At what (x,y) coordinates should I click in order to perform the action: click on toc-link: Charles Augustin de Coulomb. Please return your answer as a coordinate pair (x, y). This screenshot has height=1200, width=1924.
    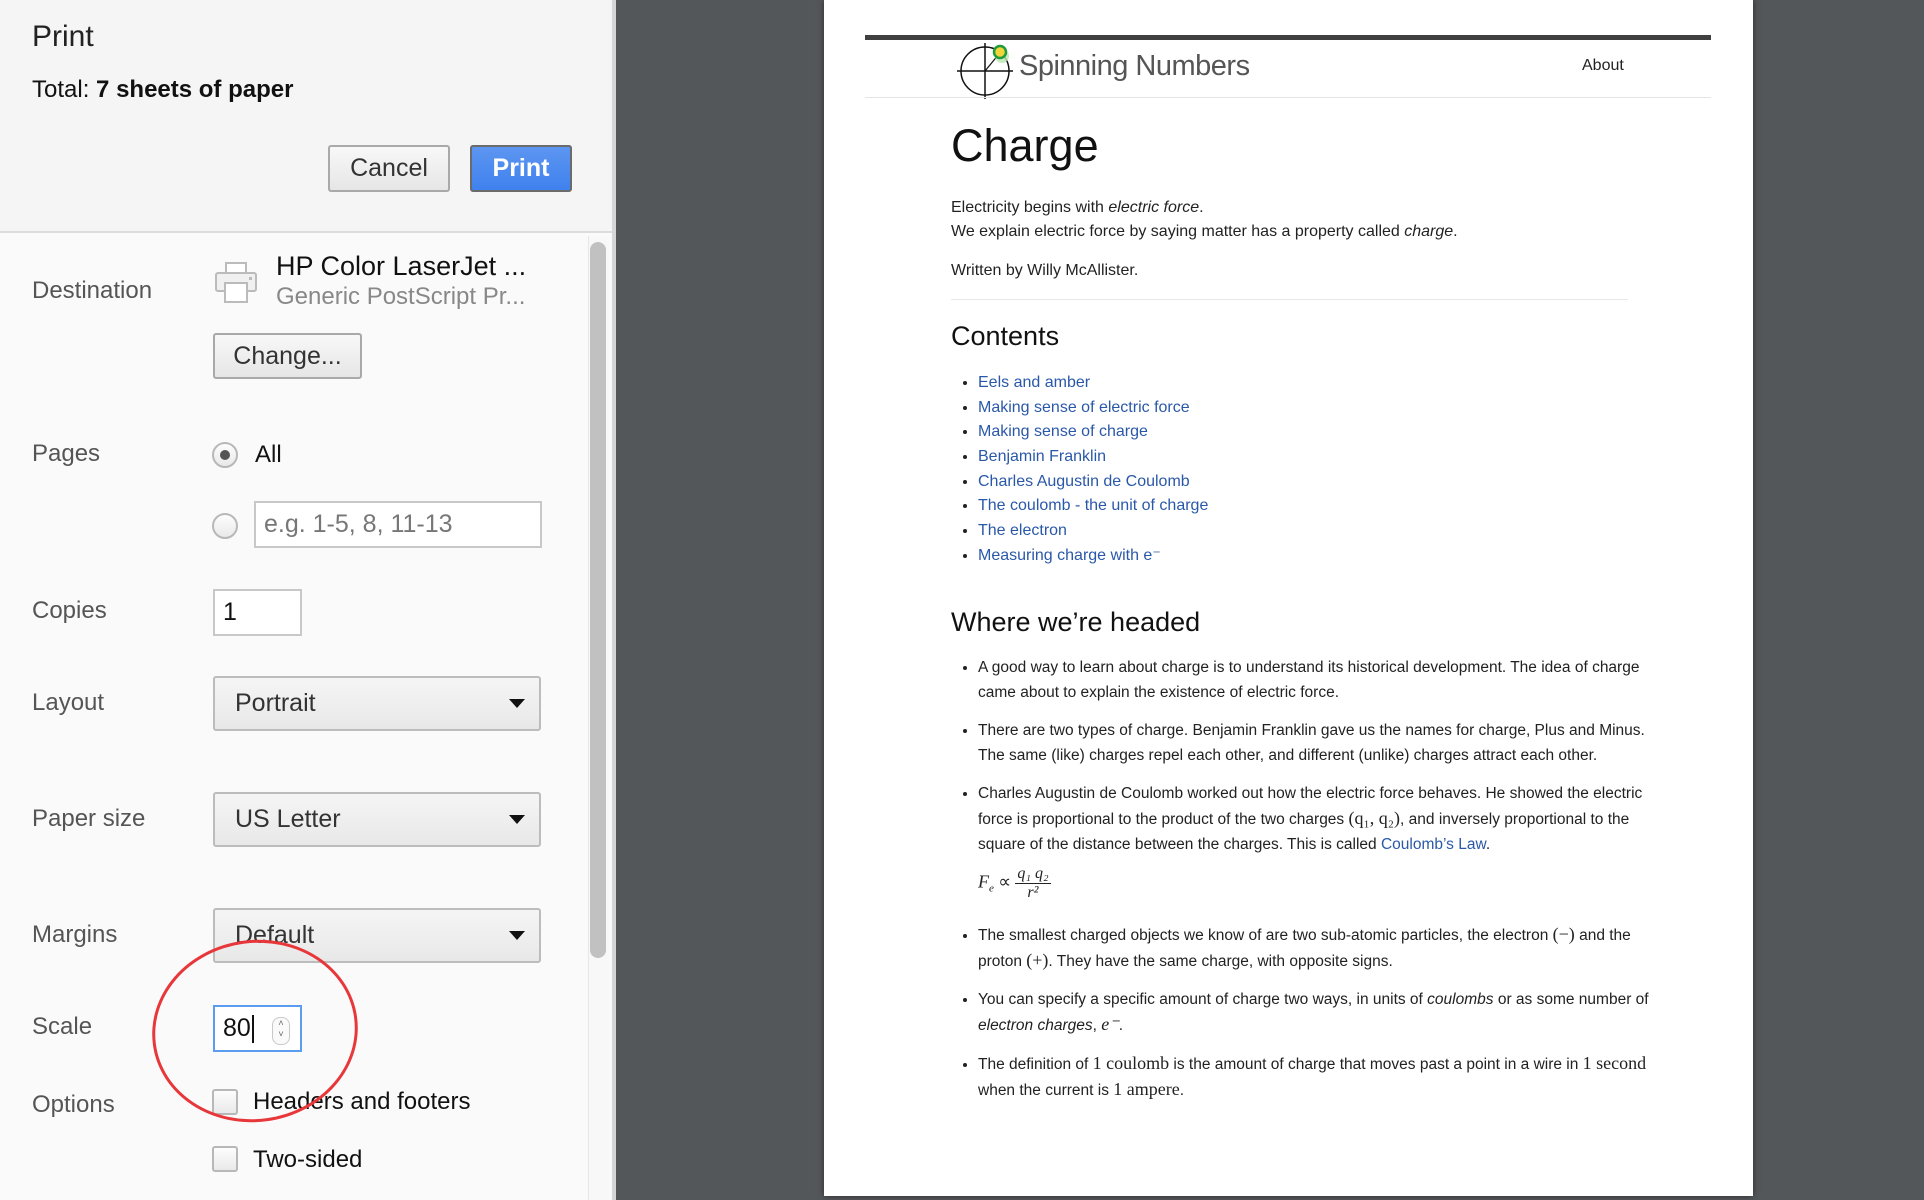
    Looking at the image, I should click on (1084, 481).